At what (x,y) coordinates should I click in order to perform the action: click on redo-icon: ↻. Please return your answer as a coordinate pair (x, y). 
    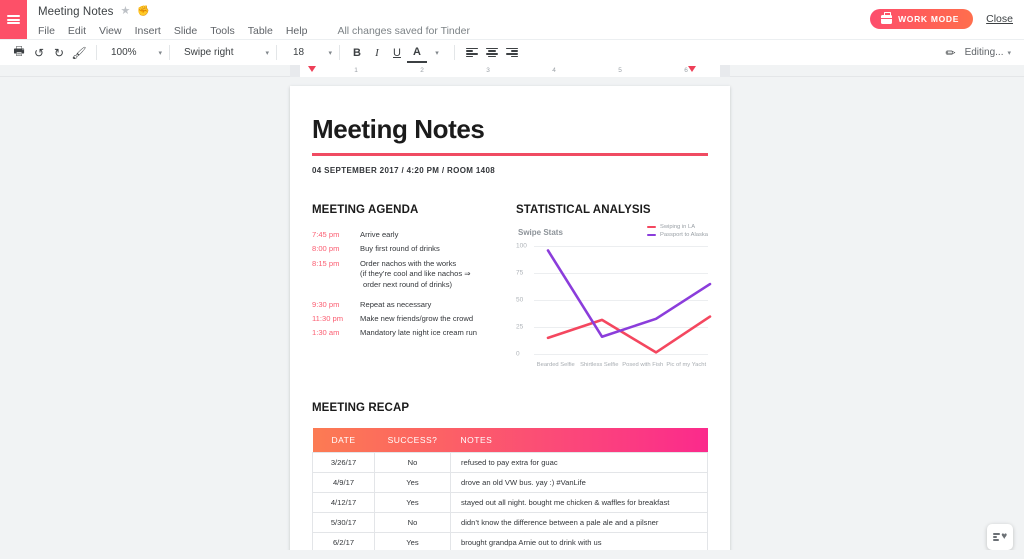
    Looking at the image, I should click on (59, 53).